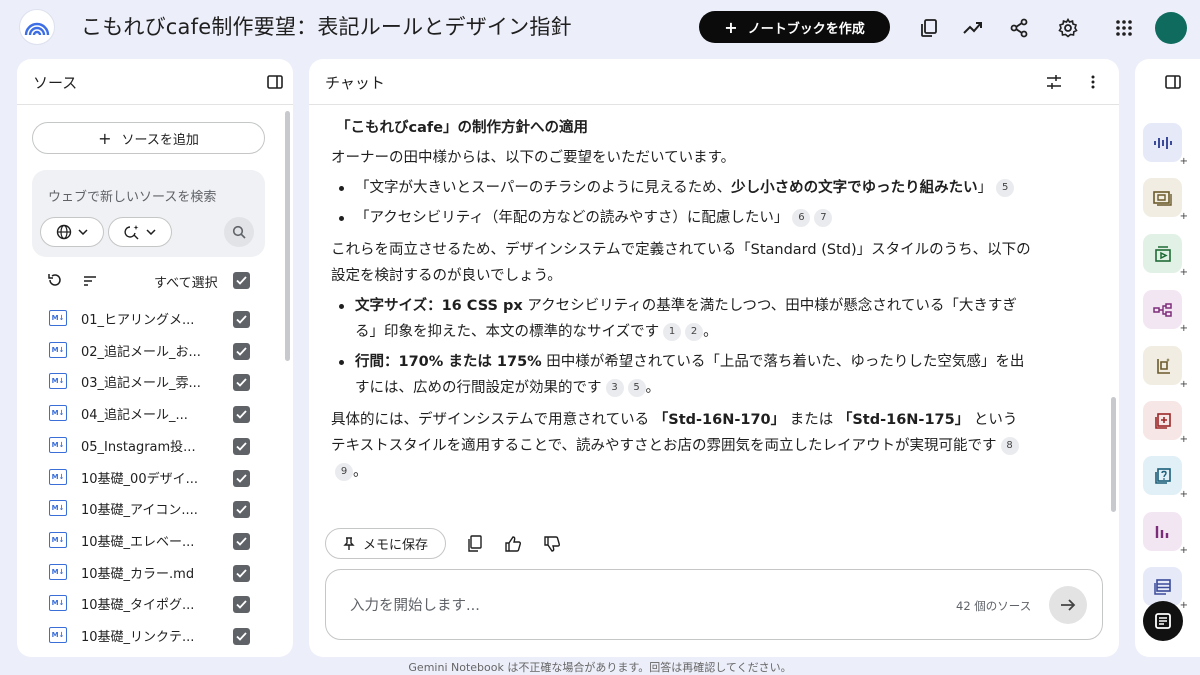 This screenshot has width=1200, height=675. What do you see at coordinates (1068, 605) in the screenshot?
I see `send-button` at bounding box center [1068, 605].